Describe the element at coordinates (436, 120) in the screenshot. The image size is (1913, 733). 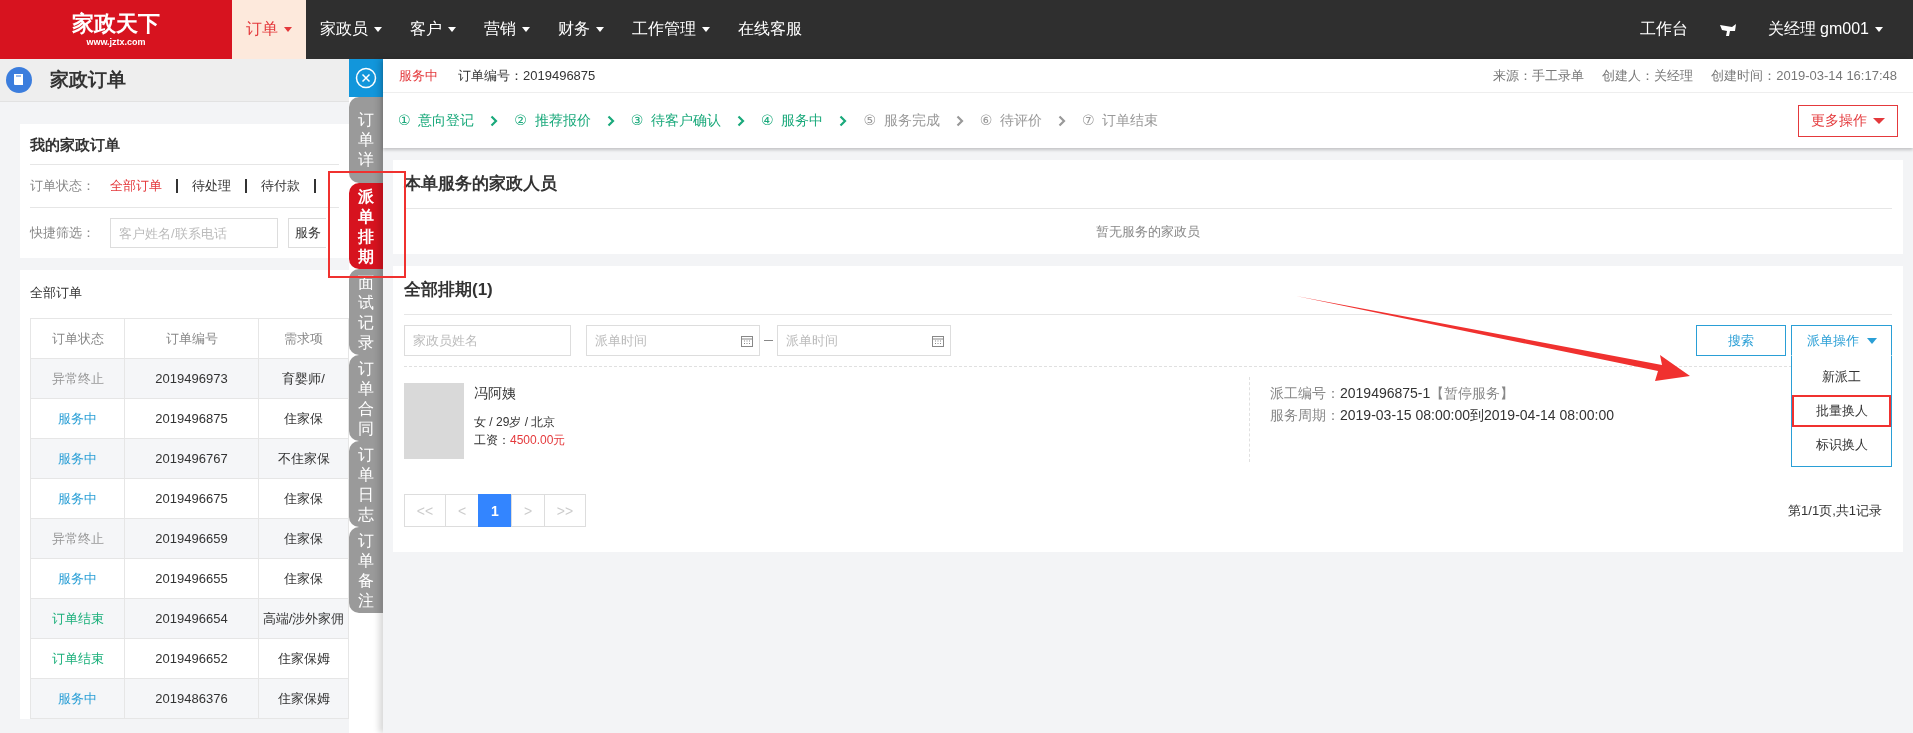
I see `progress-step: ① 意向登记` at that location.